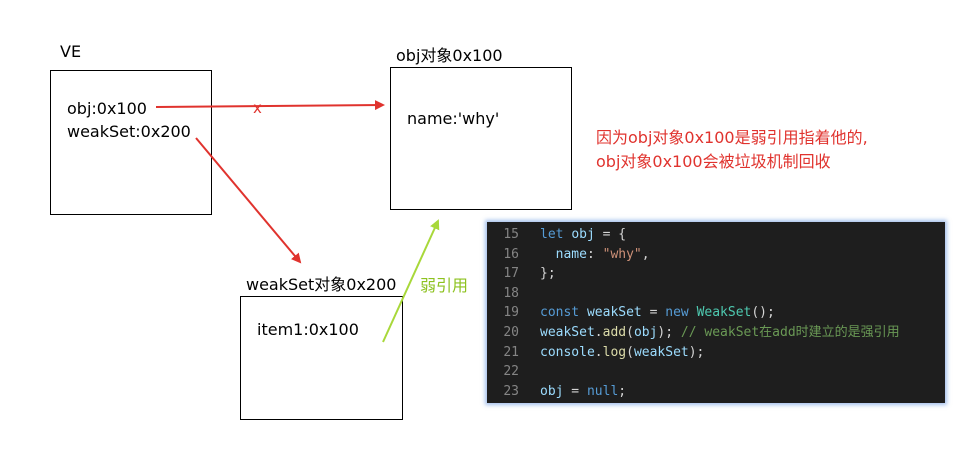  What do you see at coordinates (548, 274) in the screenshot?
I see `punctuation: };` at bounding box center [548, 274].